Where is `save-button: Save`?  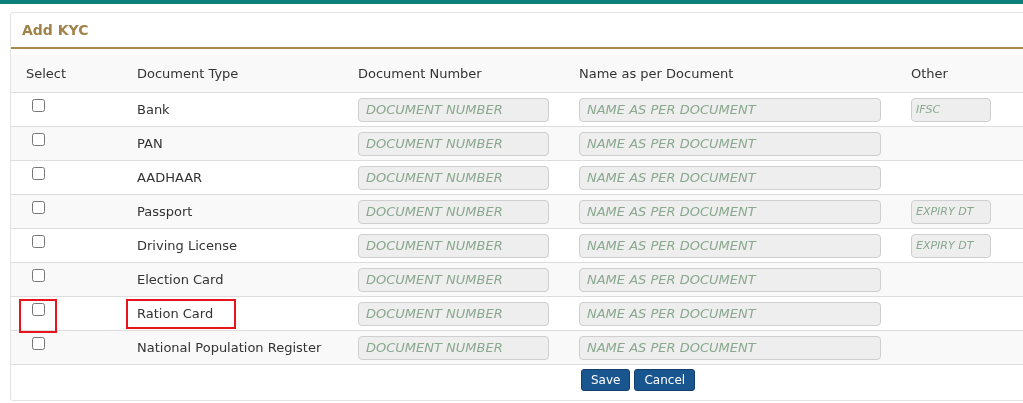 save-button: Save is located at coordinates (606, 380).